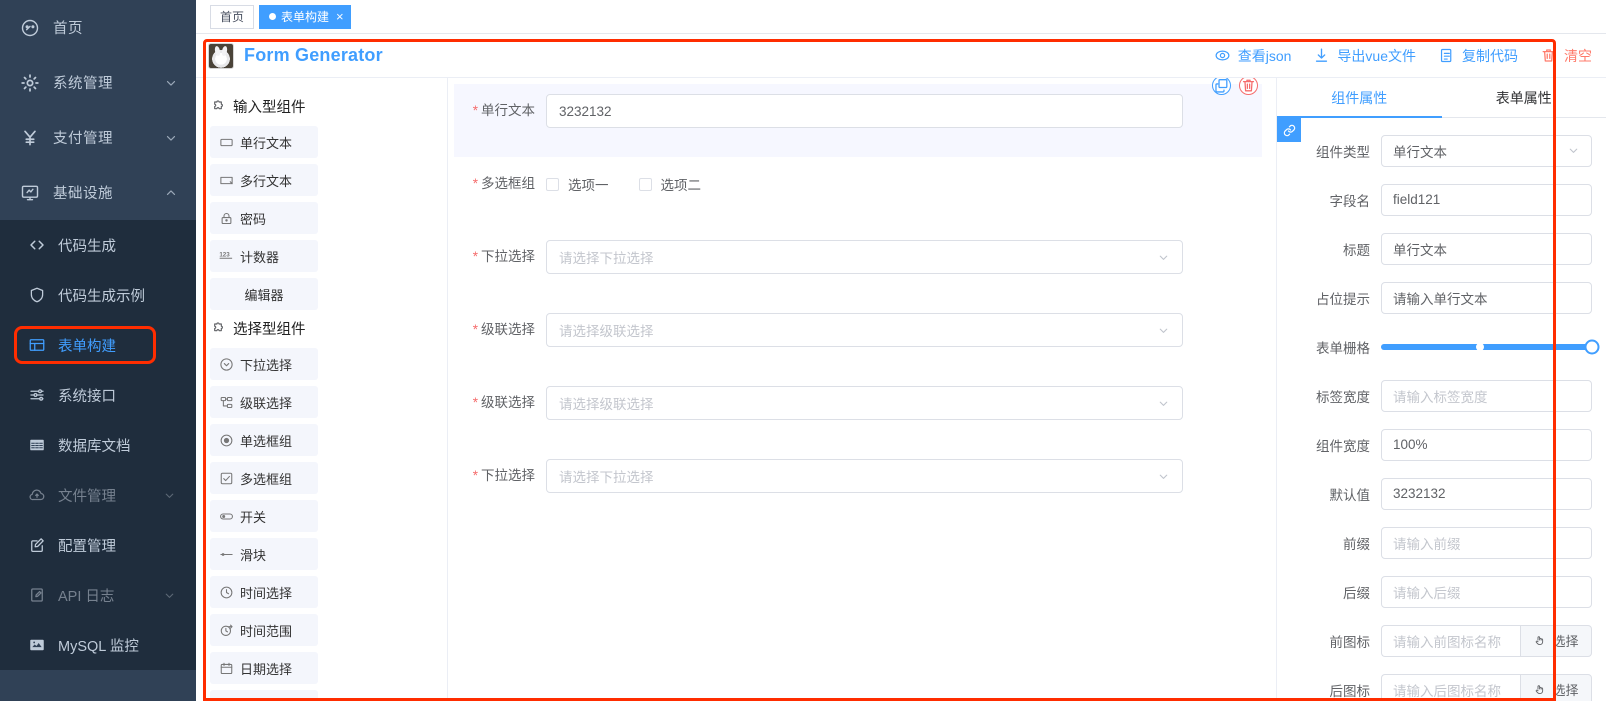 Image resolution: width=1606 pixels, height=701 pixels. What do you see at coordinates (1486, 395) in the screenshot?
I see `prop-input-5: 请输入标签宽度` at bounding box center [1486, 395].